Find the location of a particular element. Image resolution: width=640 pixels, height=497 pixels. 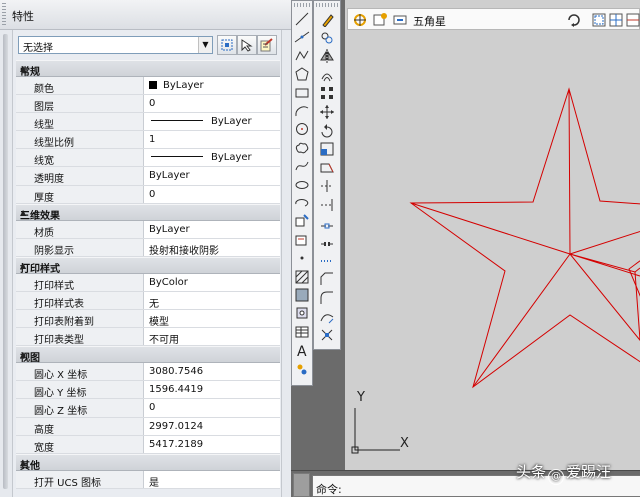

property-row: 线宽 ByLayer is located at coordinates (148, 158).